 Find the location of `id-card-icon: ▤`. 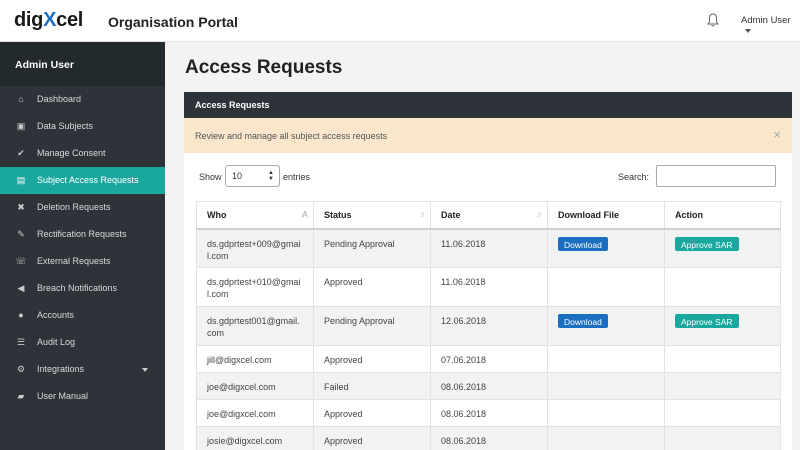

id-card-icon: ▤ is located at coordinates (21, 180).